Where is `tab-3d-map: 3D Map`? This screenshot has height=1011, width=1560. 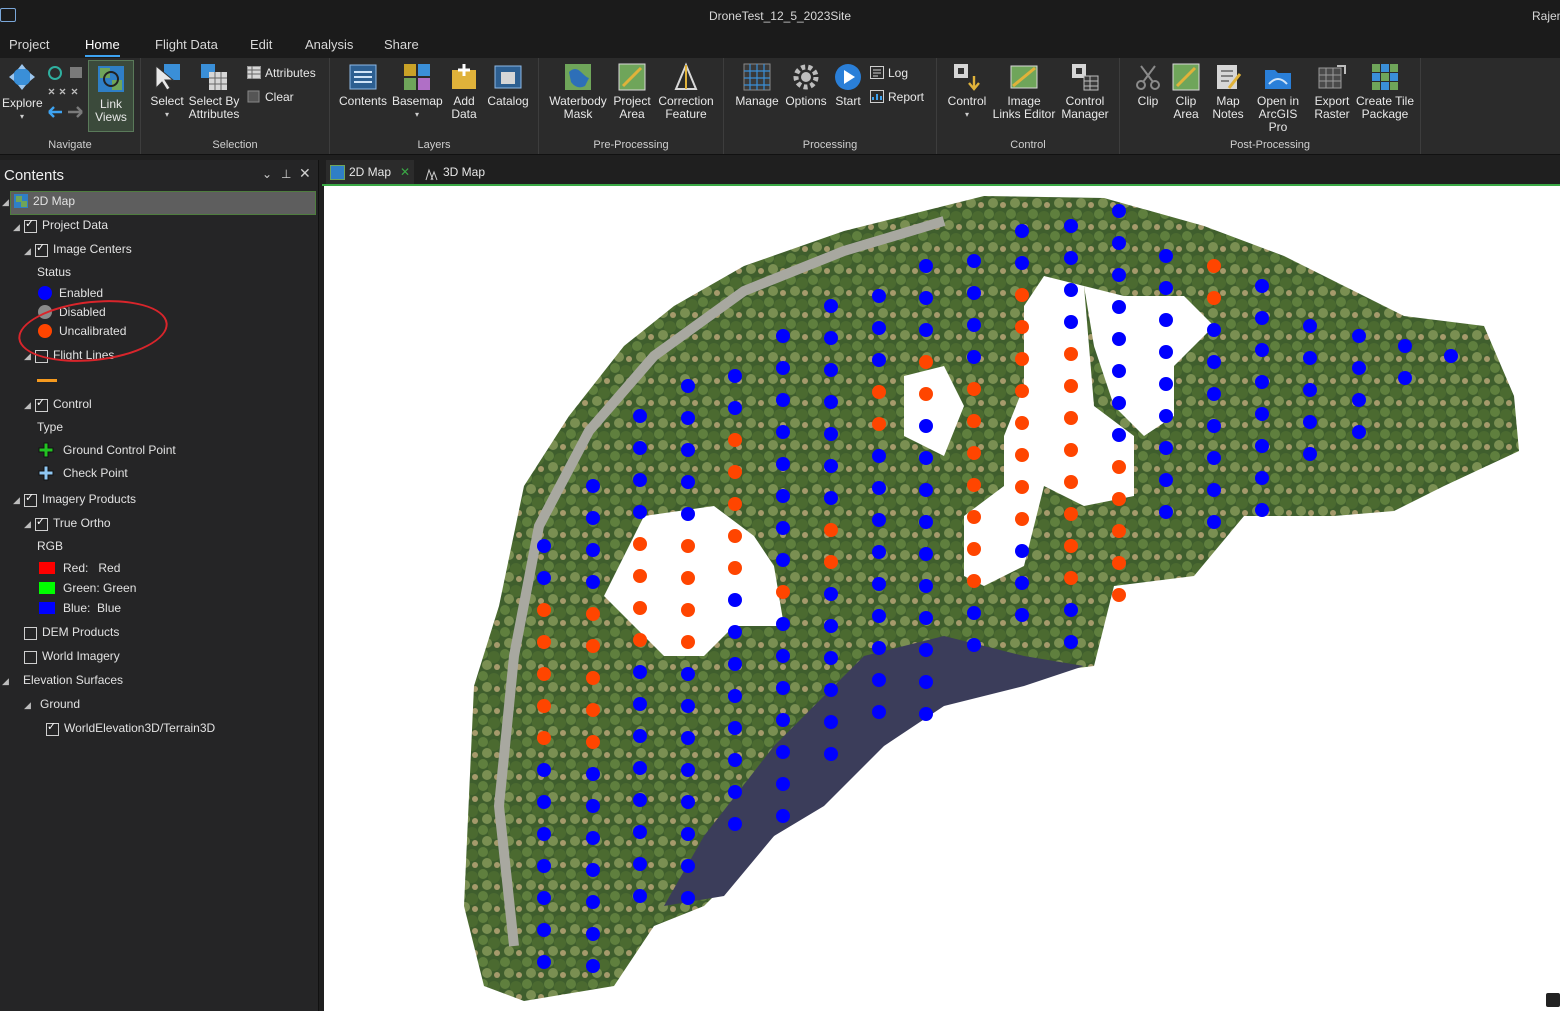 tab-3d-map: 3D Map is located at coordinates (457, 172).